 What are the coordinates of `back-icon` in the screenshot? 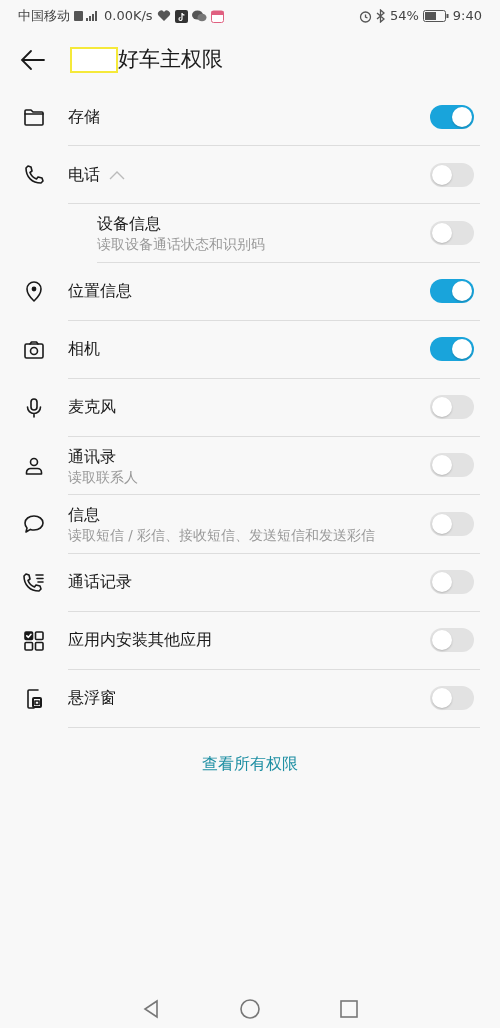 It's located at (33, 60).